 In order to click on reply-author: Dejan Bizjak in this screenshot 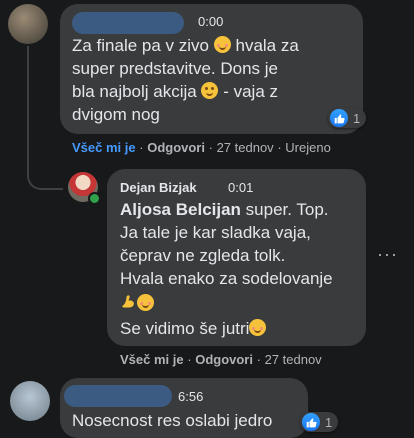, I will do `click(158, 187)`.